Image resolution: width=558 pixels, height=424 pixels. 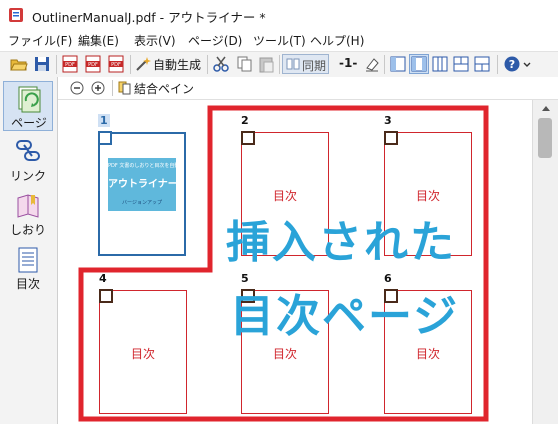 What do you see at coordinates (266, 64) in the screenshot?
I see `paste-icon` at bounding box center [266, 64].